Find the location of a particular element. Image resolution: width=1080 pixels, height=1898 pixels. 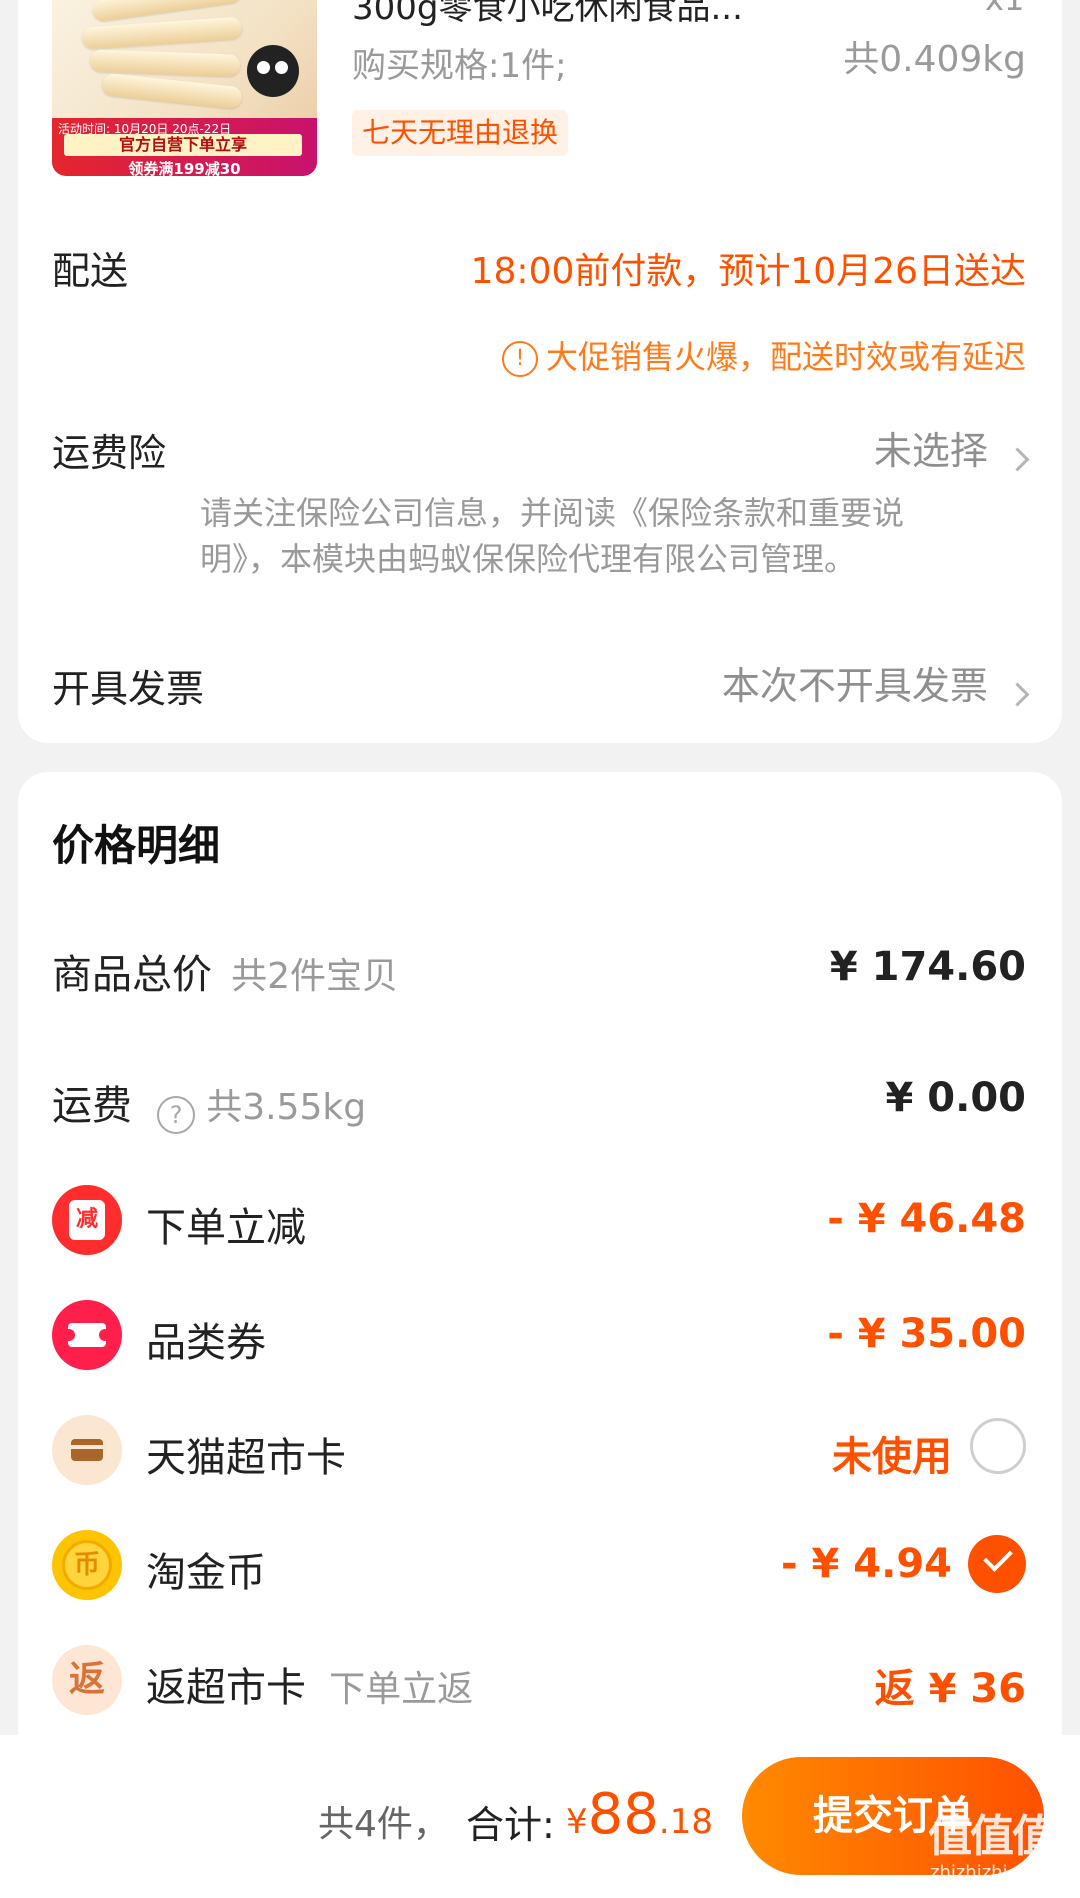

total-currency: ¥ is located at coordinates (577, 1822).